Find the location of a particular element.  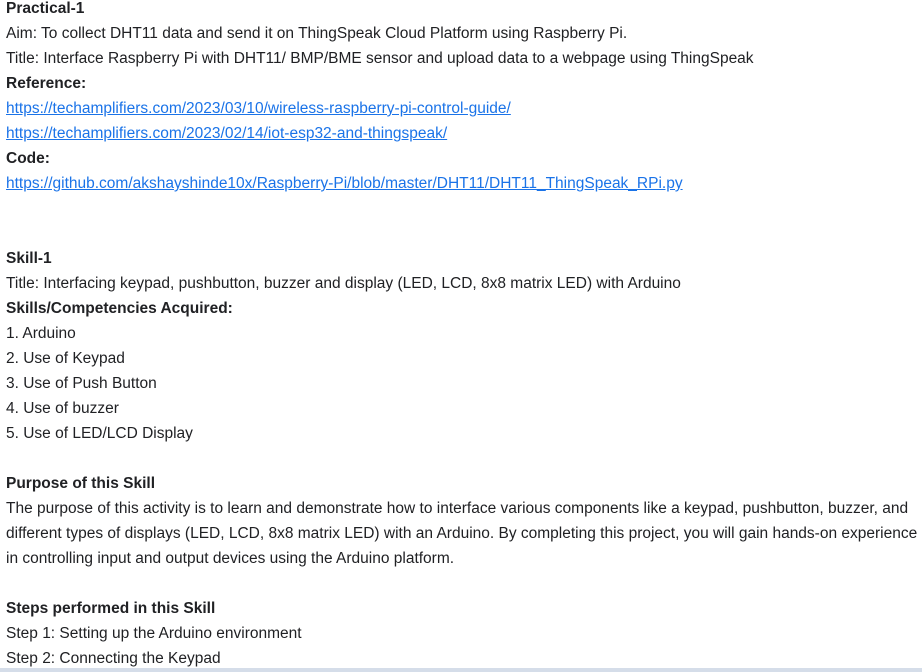

purpose-heading: Purpose of this Skill is located at coordinates (80, 483).